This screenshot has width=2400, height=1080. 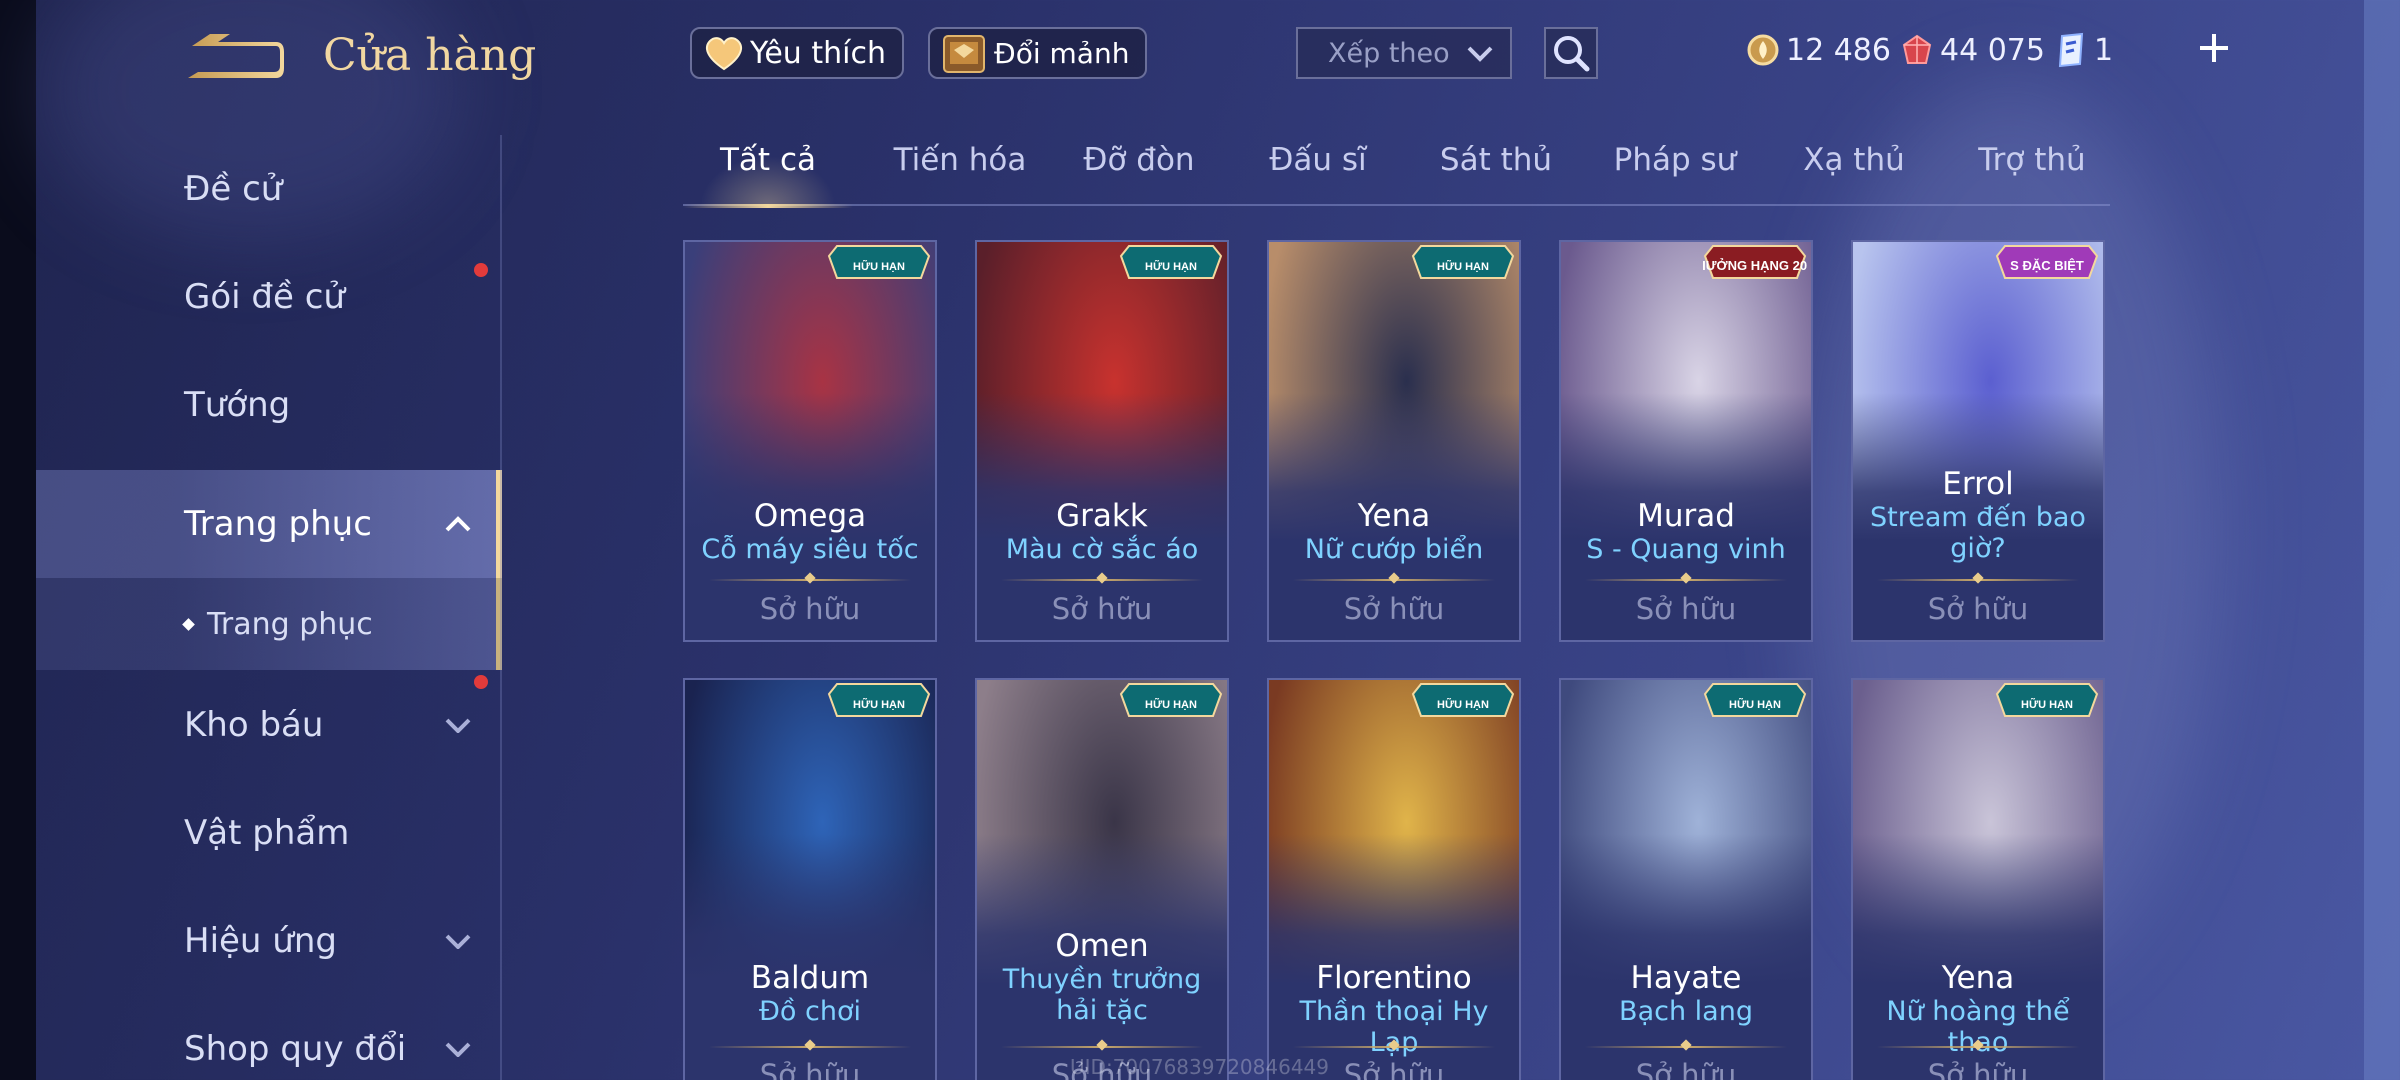 I want to click on add-currency-button, so click(x=2214, y=48).